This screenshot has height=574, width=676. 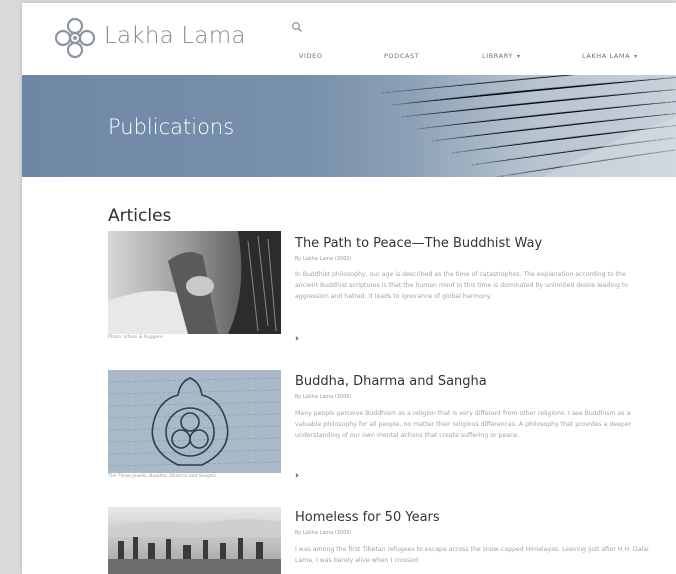 I want to click on search-icon, so click(x=297, y=27).